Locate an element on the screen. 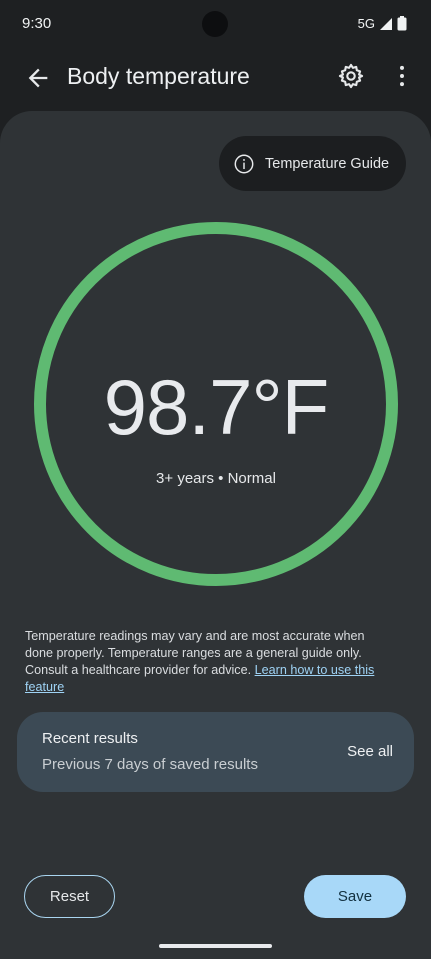  status-bar: 9:30 5G is located at coordinates (215, 25).